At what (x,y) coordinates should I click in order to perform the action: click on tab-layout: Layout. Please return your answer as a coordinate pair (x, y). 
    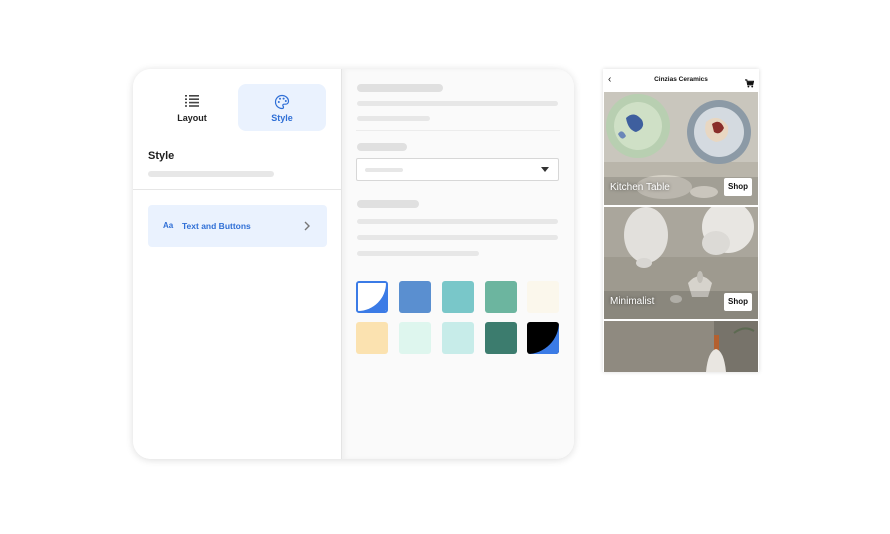
    Looking at the image, I should click on (192, 107).